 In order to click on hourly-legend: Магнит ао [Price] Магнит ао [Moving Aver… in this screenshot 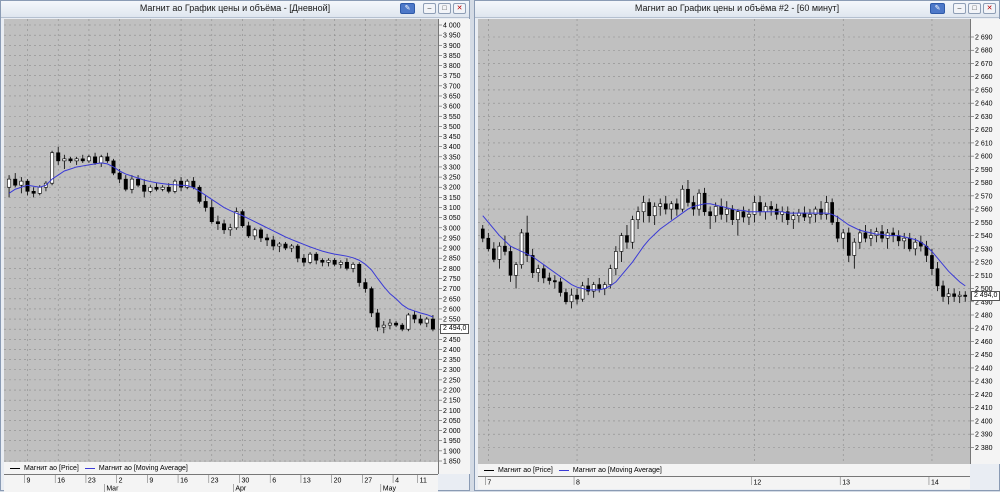, I will do `click(724, 470)`.